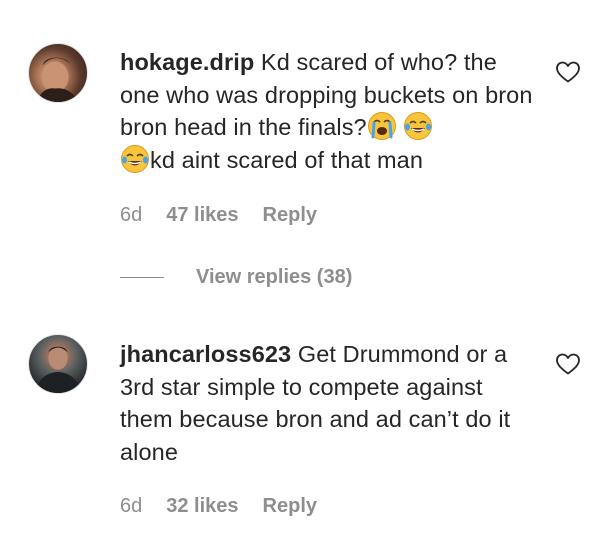  I want to click on comment-meta: 6d 32 likes Reply, so click(218, 506).